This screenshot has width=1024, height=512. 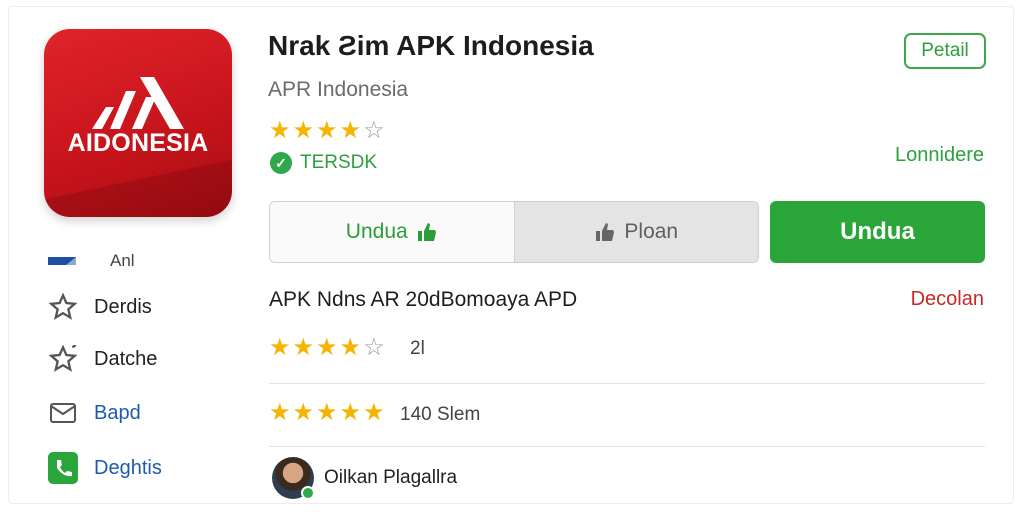 What do you see at coordinates (417, 348) in the screenshot?
I see `rating-row-1-count: 2l` at bounding box center [417, 348].